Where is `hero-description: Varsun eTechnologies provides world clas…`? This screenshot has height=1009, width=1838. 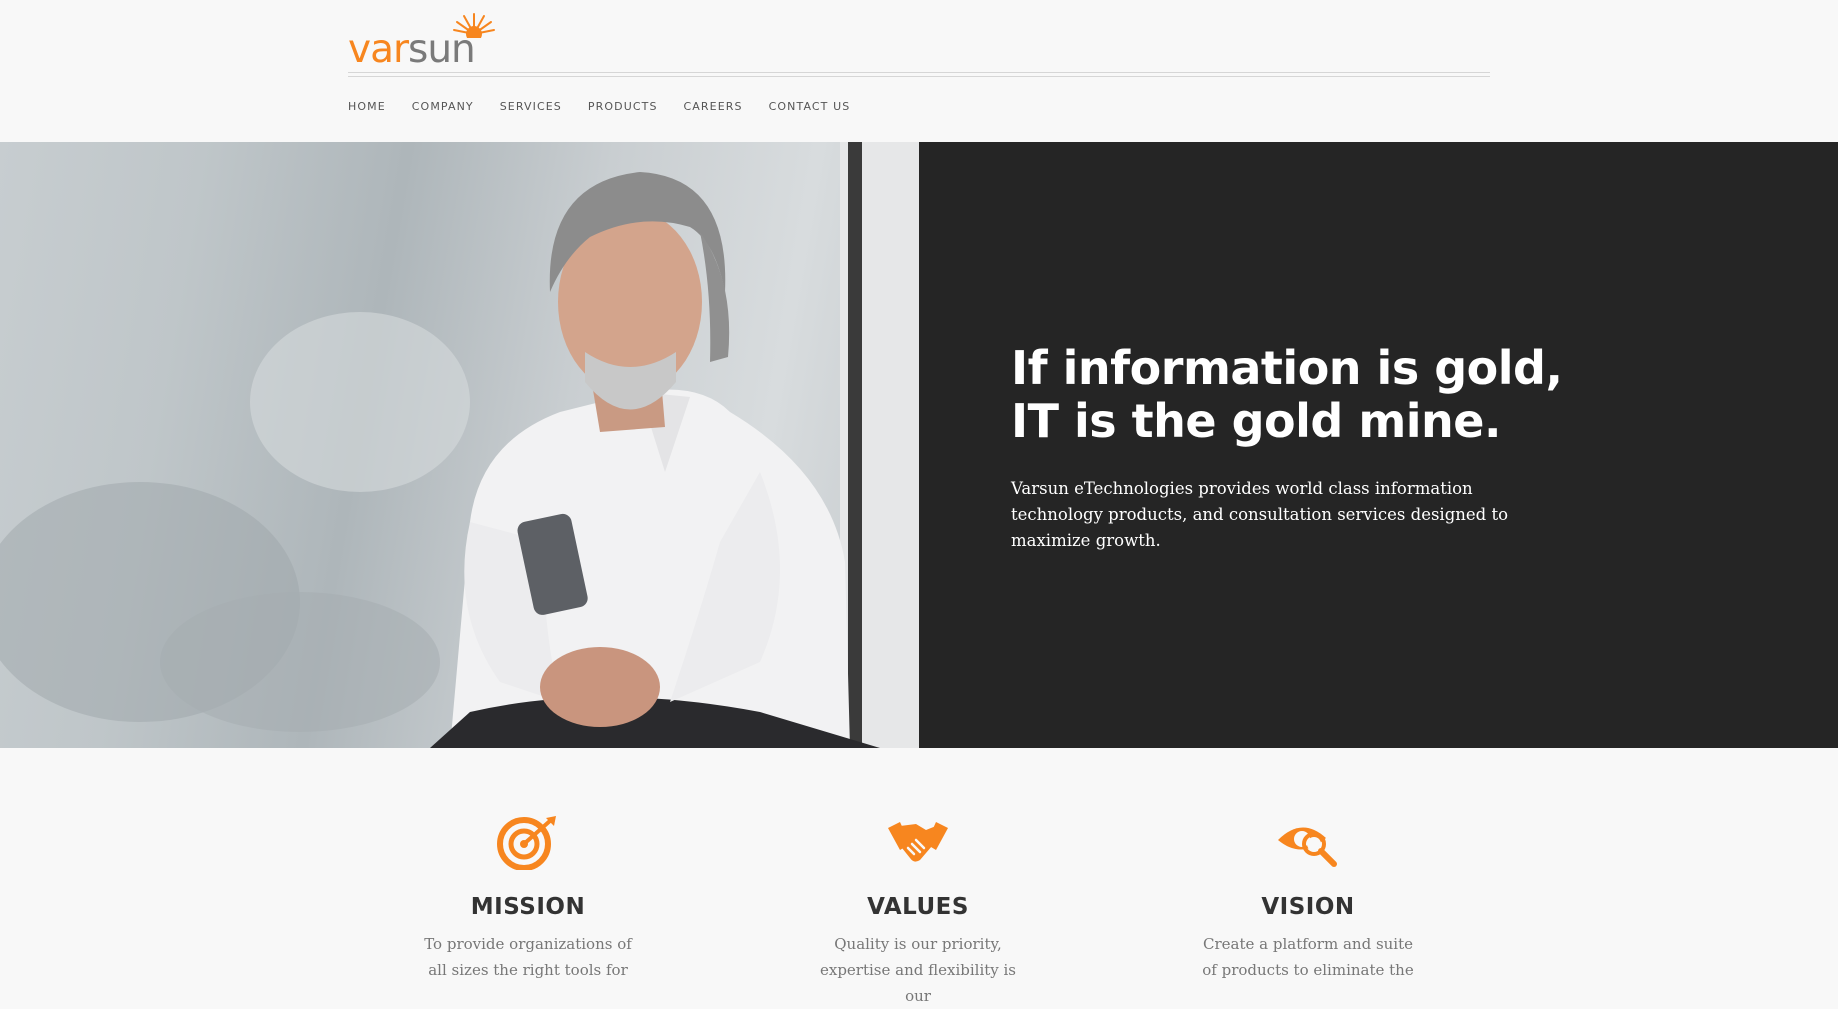 hero-description: Varsun eTechnologies provides world clas… is located at coordinates (1260, 514).